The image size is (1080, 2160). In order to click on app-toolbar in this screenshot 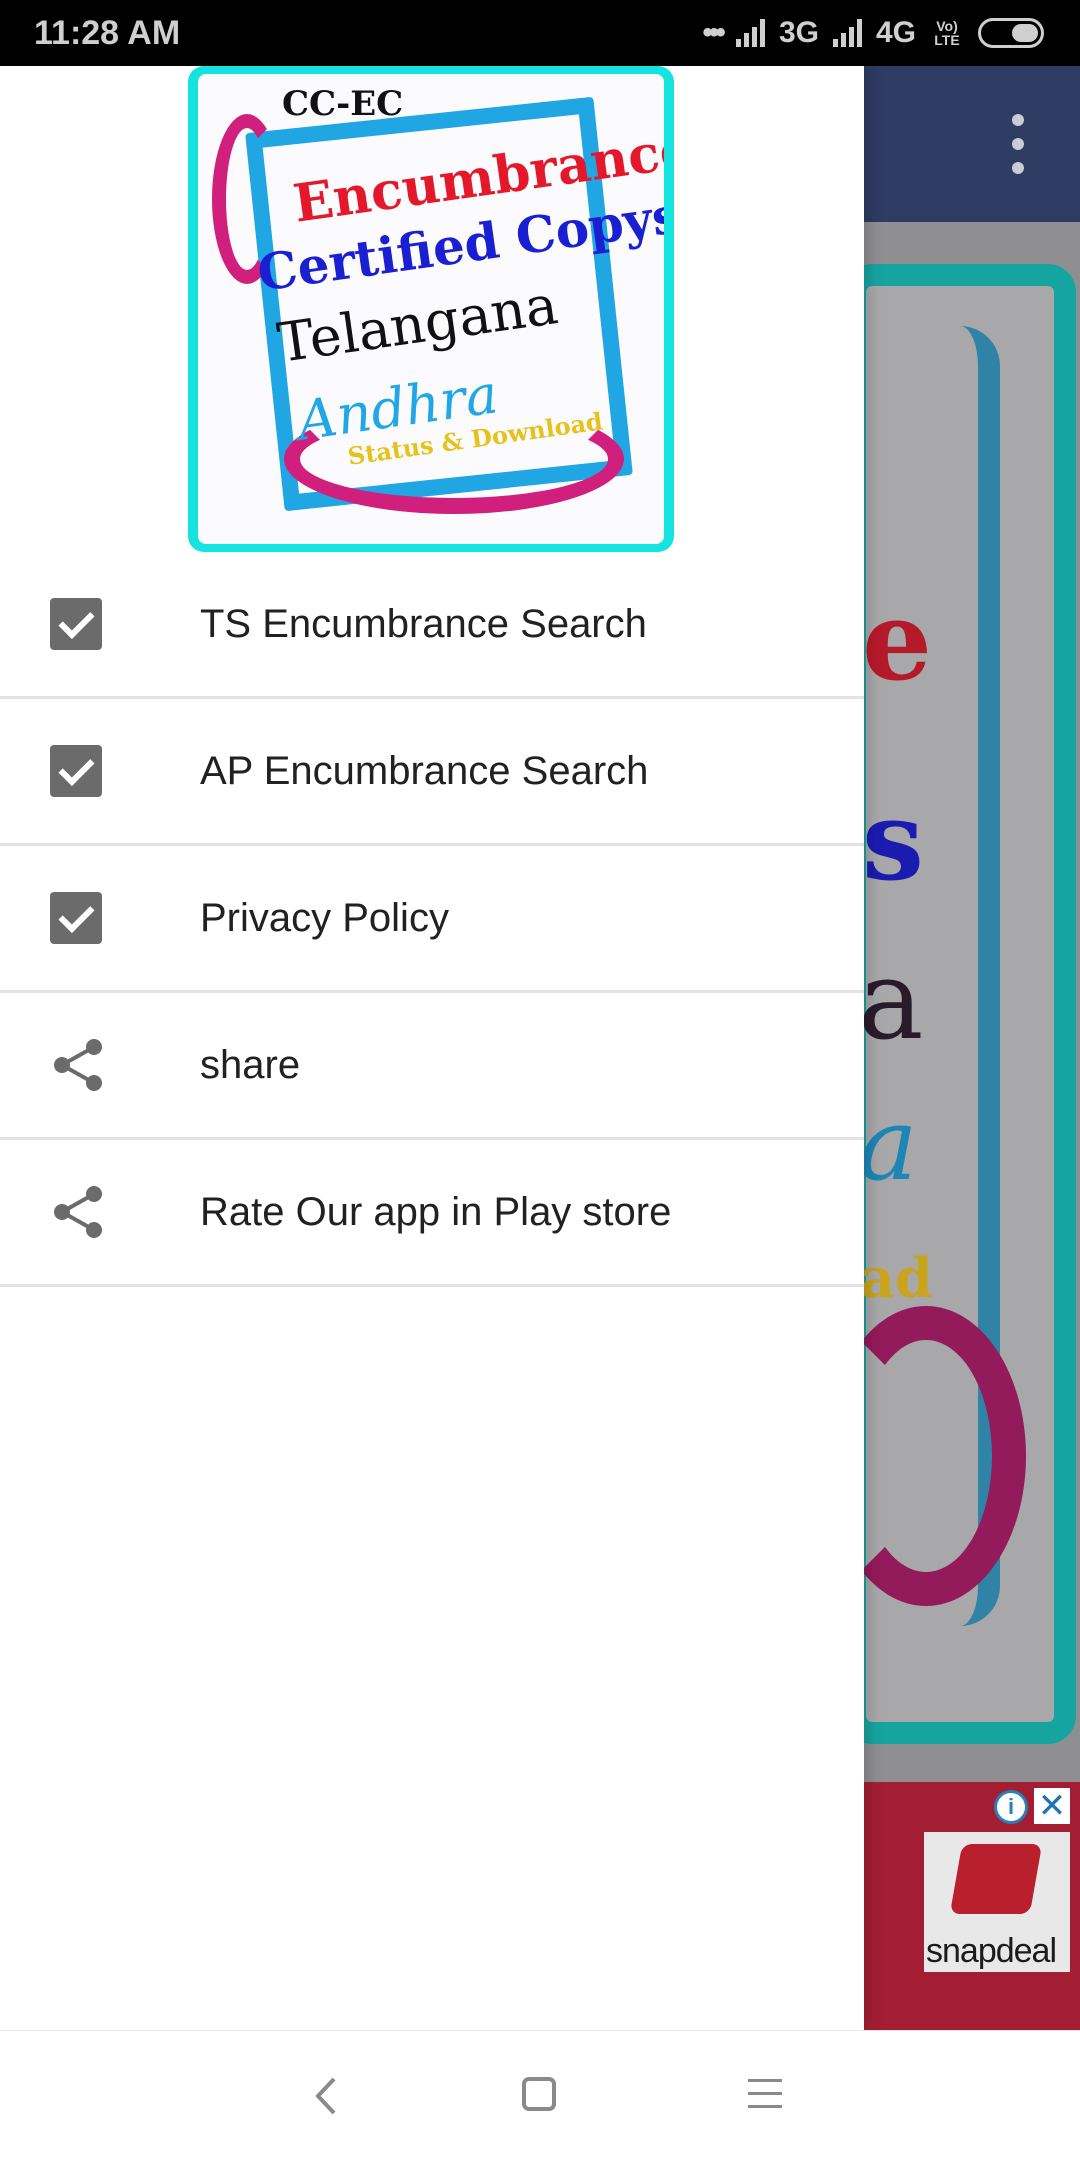, I will do `click(972, 144)`.